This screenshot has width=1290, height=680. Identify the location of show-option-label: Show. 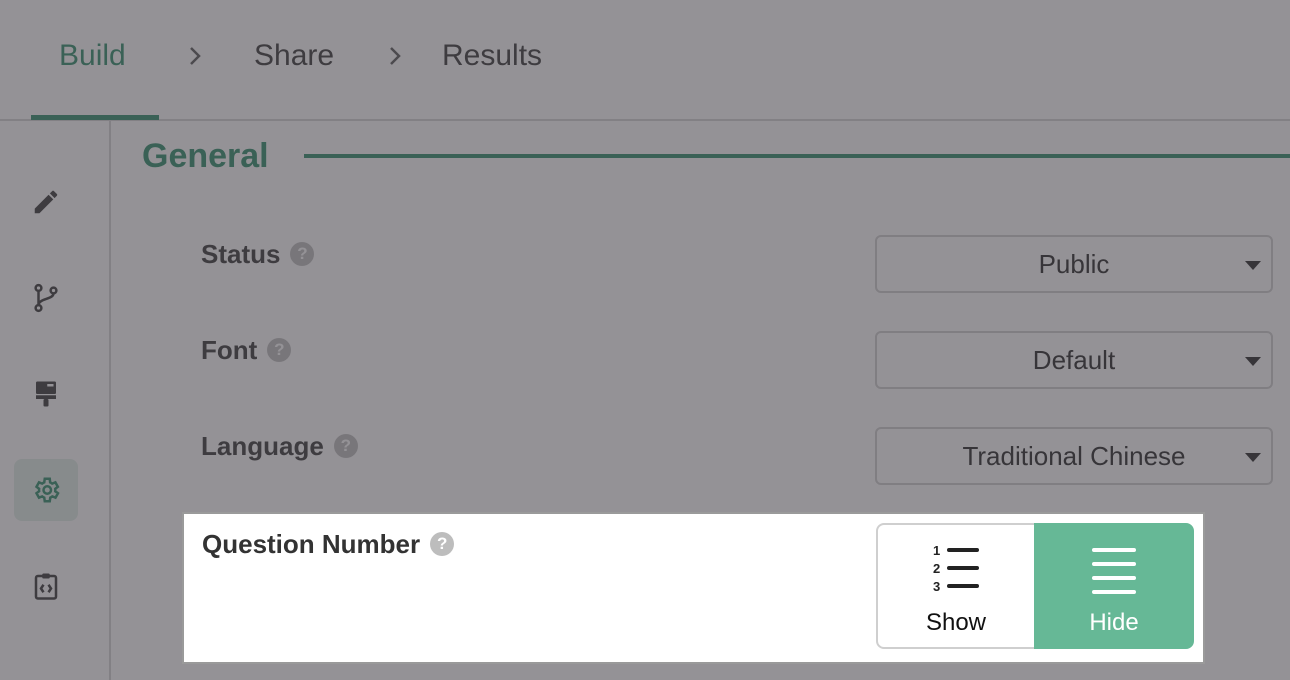
(956, 622).